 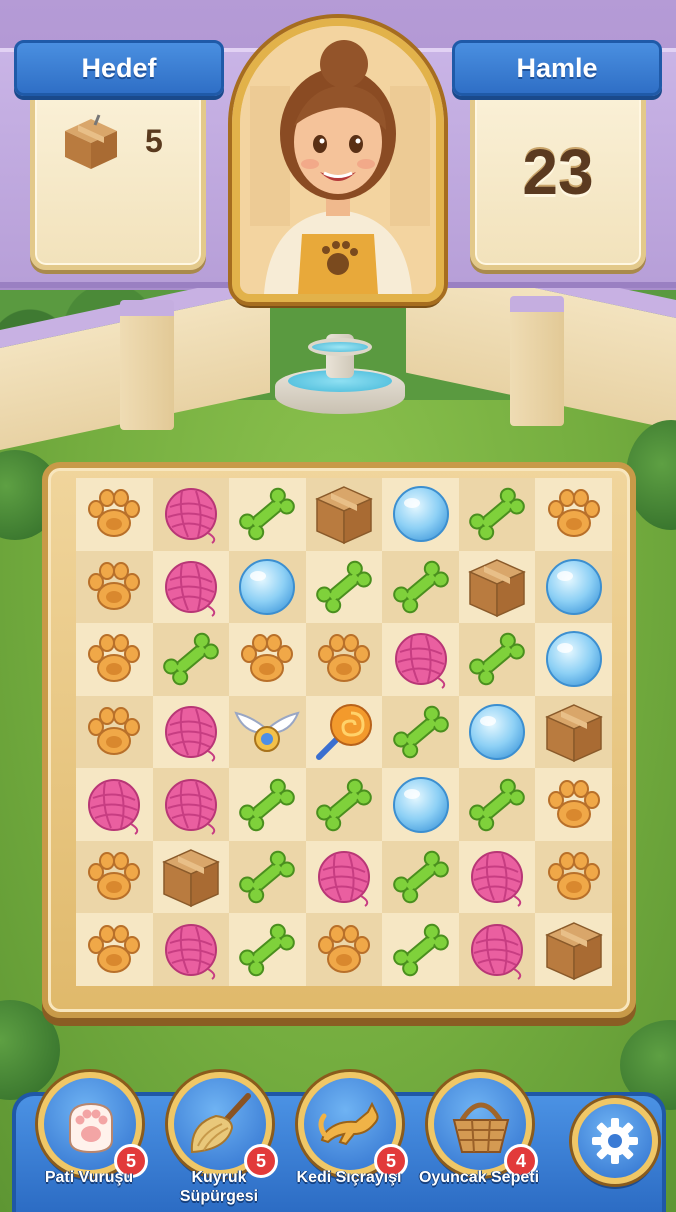 I want to click on settings-button, so click(x=615, y=1141).